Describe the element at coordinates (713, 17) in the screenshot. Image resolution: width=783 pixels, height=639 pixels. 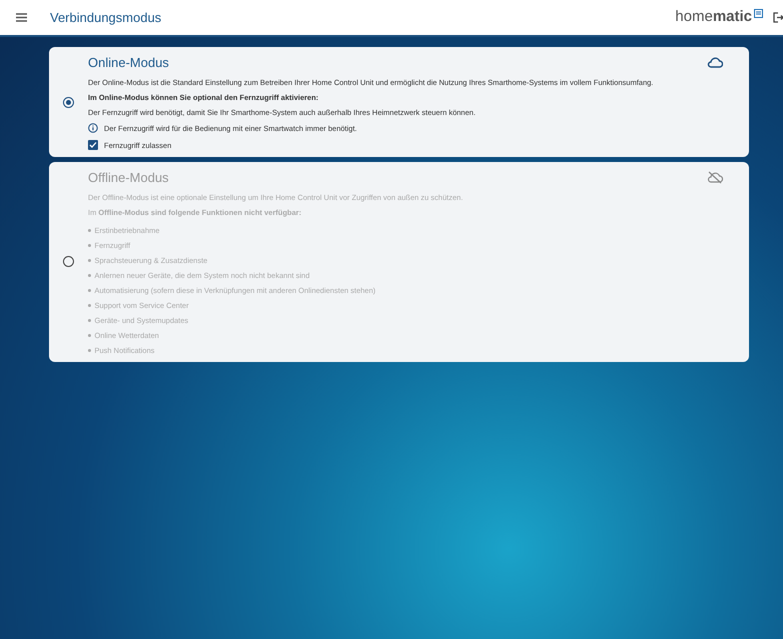
I see `logo: homematic` at that location.